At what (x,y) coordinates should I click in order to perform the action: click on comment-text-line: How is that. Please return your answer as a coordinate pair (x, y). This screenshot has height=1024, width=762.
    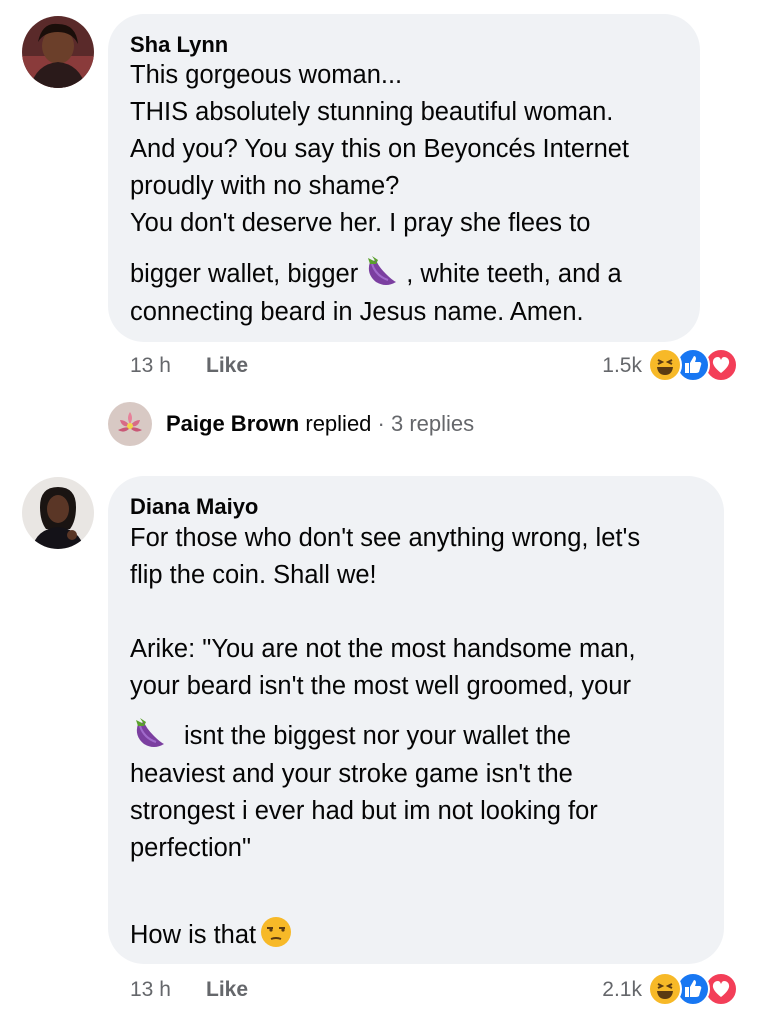
    Looking at the image, I should click on (213, 935).